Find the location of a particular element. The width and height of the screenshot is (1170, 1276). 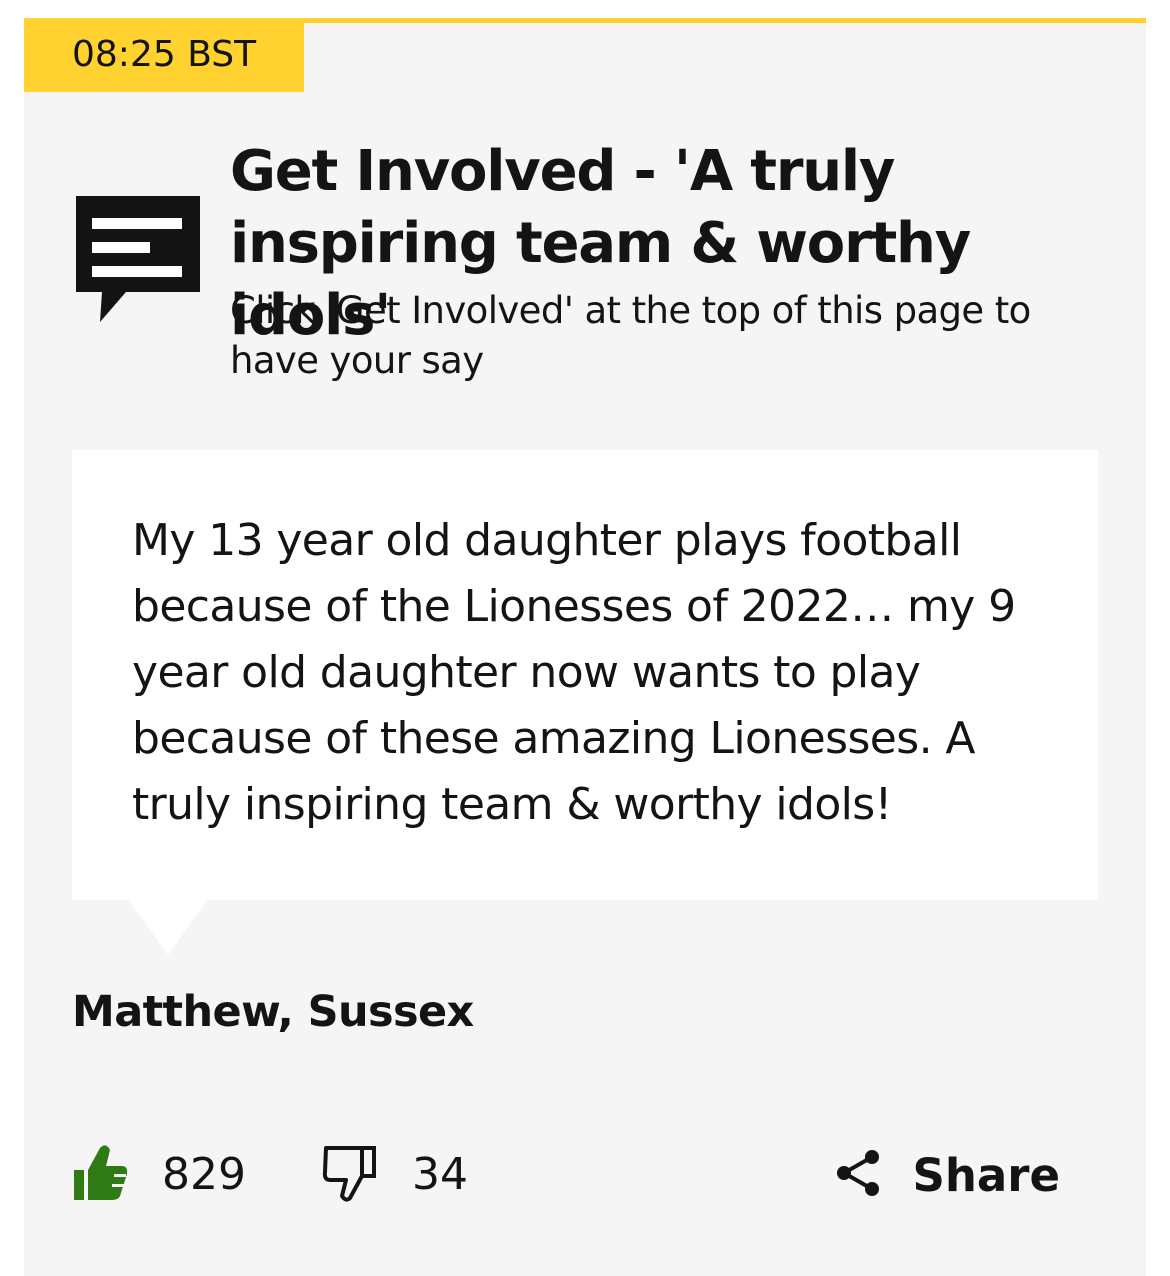

share-icon is located at coordinates (859, 1175).